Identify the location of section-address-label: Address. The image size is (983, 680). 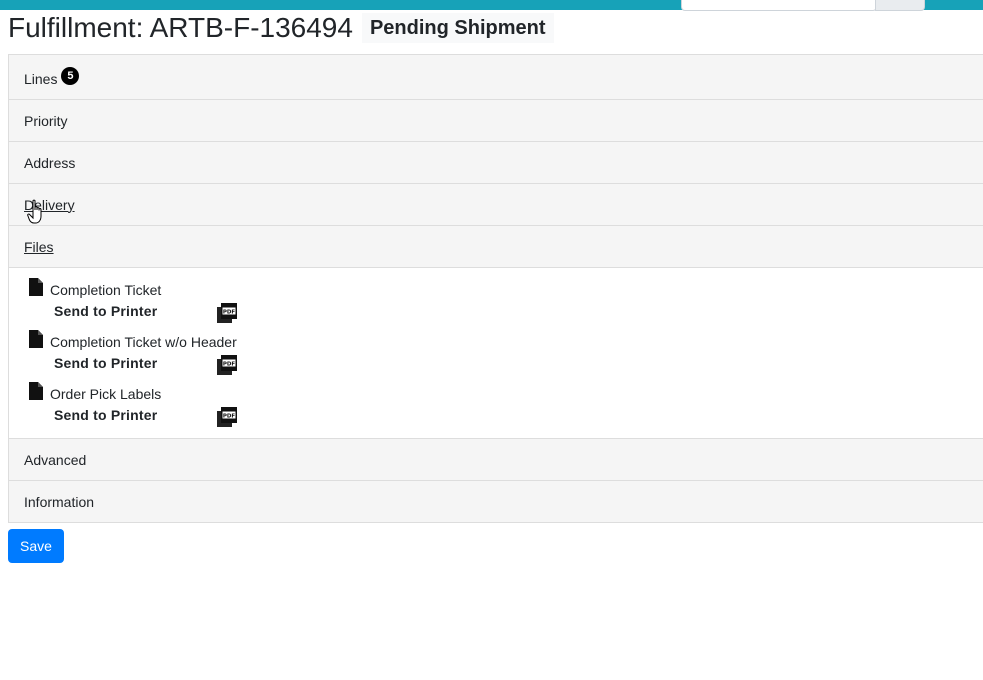
(50, 162).